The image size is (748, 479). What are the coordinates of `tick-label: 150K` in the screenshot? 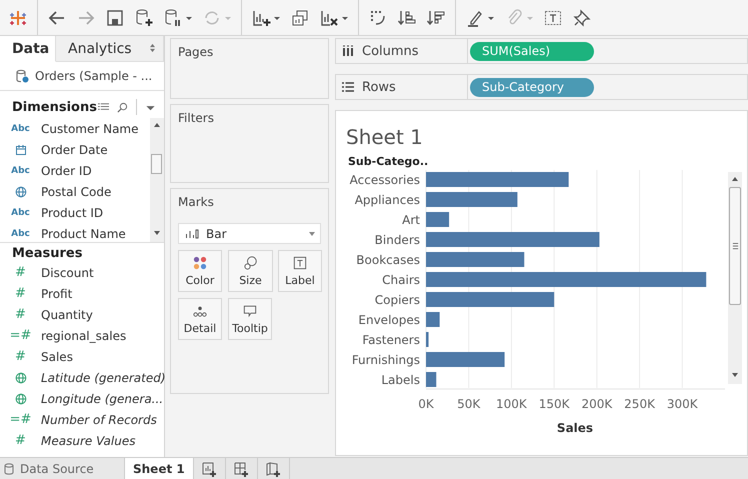 It's located at (554, 404).